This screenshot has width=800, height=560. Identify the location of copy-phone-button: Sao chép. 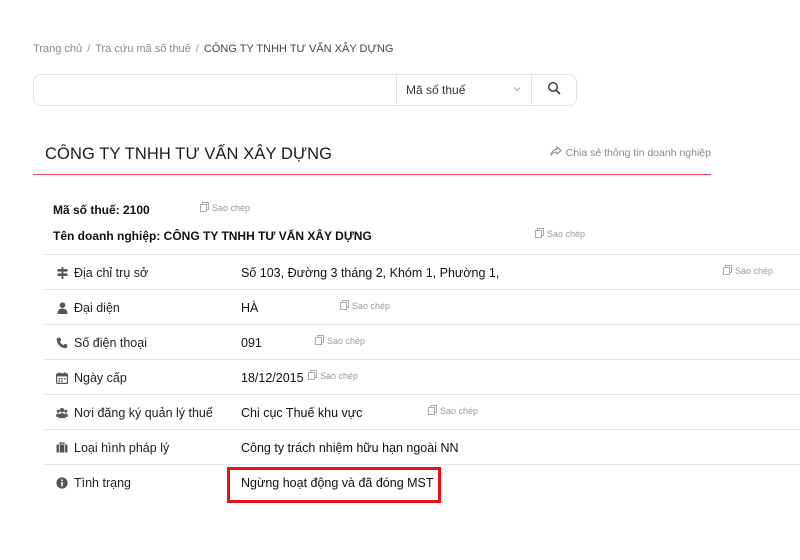
(340, 341).